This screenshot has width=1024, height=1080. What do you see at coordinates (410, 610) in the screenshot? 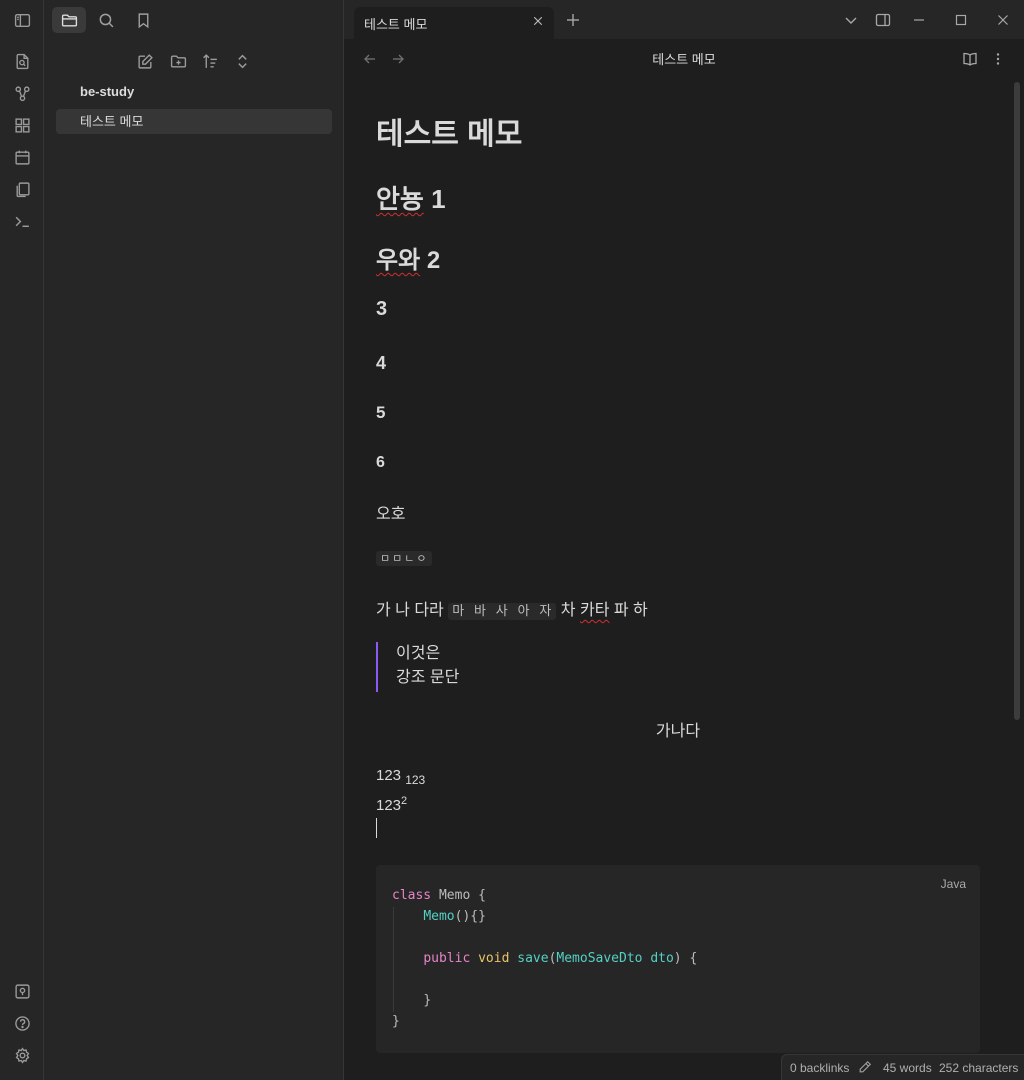
I see `mixed-text-a: 가 나 다라` at bounding box center [410, 610].